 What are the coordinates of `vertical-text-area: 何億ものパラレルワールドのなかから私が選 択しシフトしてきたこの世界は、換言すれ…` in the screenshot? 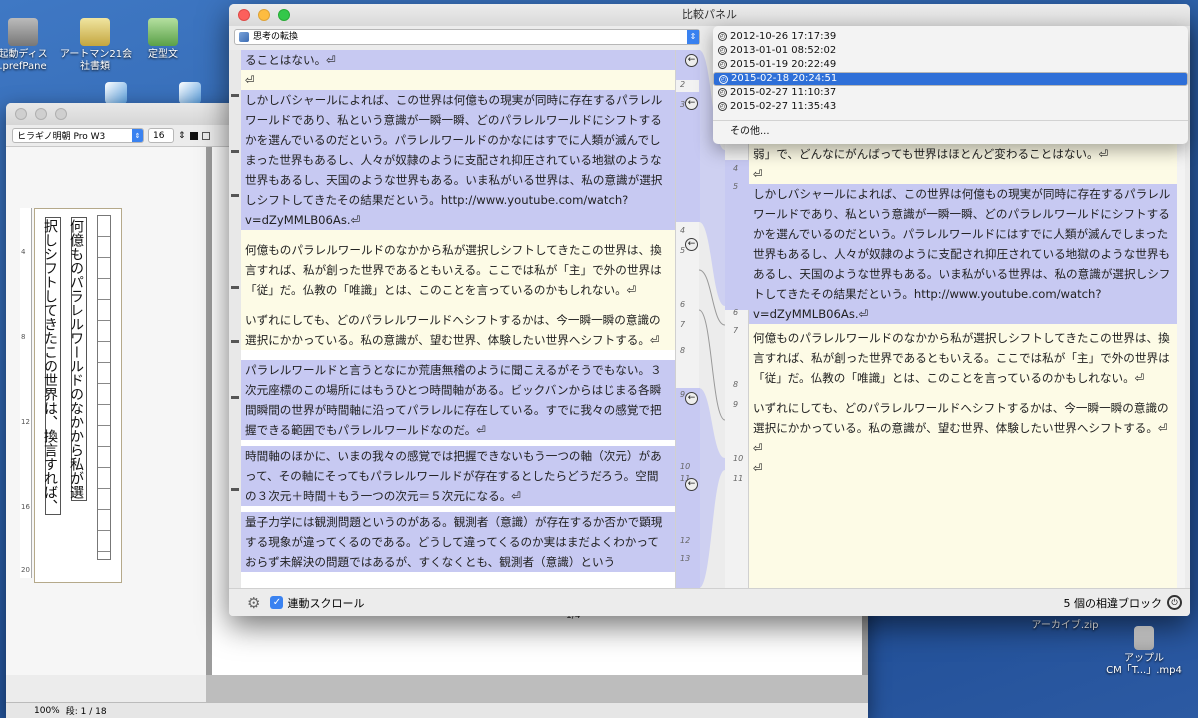 It's located at (78, 395).